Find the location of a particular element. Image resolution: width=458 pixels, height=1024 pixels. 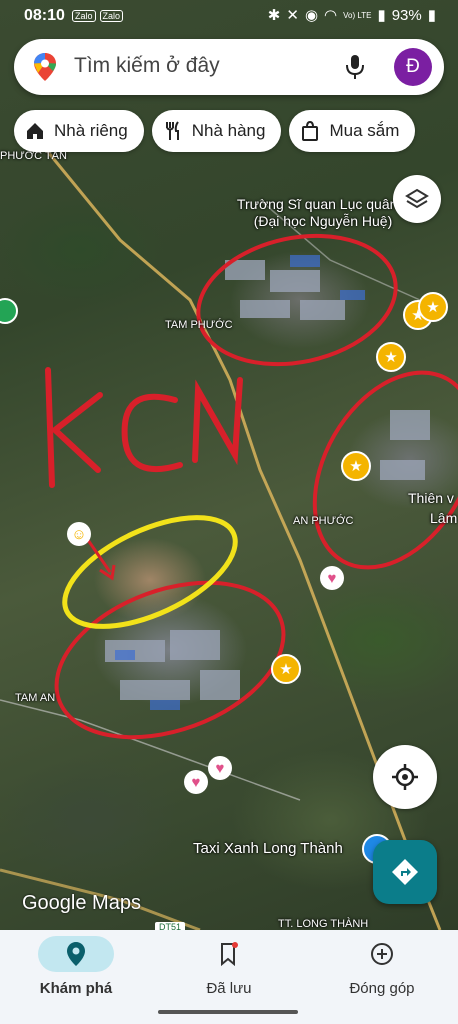

status-indicators: ✱ ✕ ◉ ◠ Vo) LTE ▮ 93% ▮ is located at coordinates (351, 15).